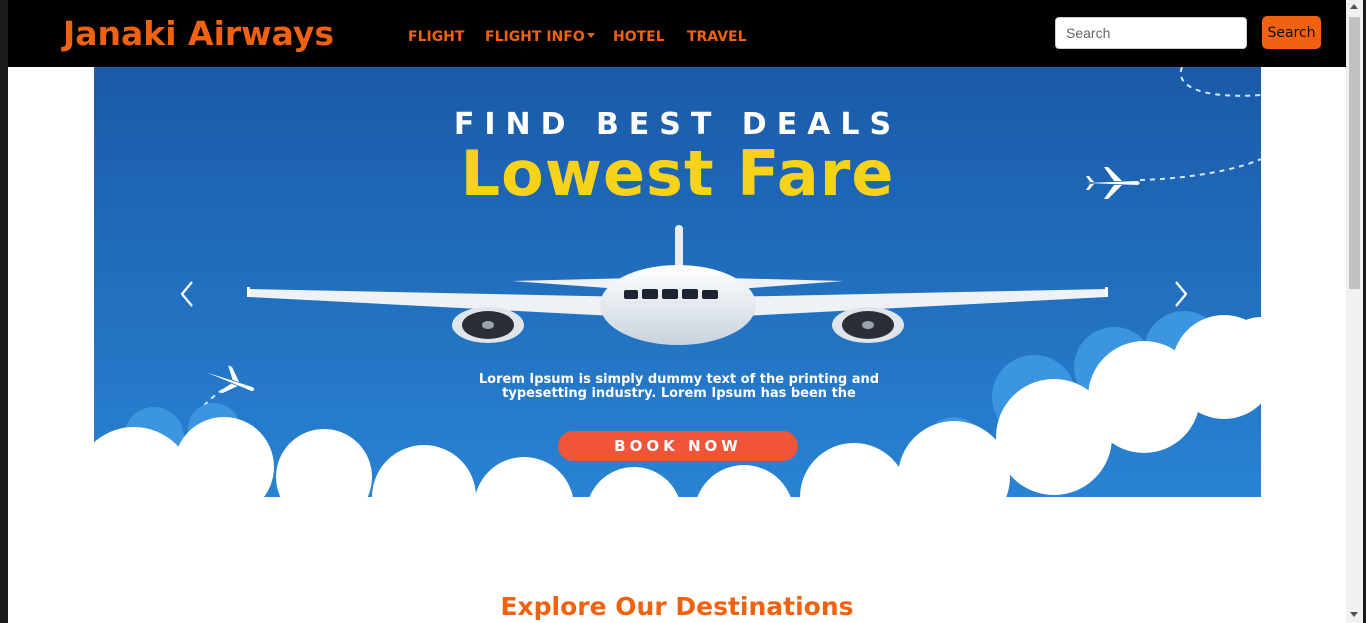  I want to click on vertical-scrollbar, so click(1354, 311).